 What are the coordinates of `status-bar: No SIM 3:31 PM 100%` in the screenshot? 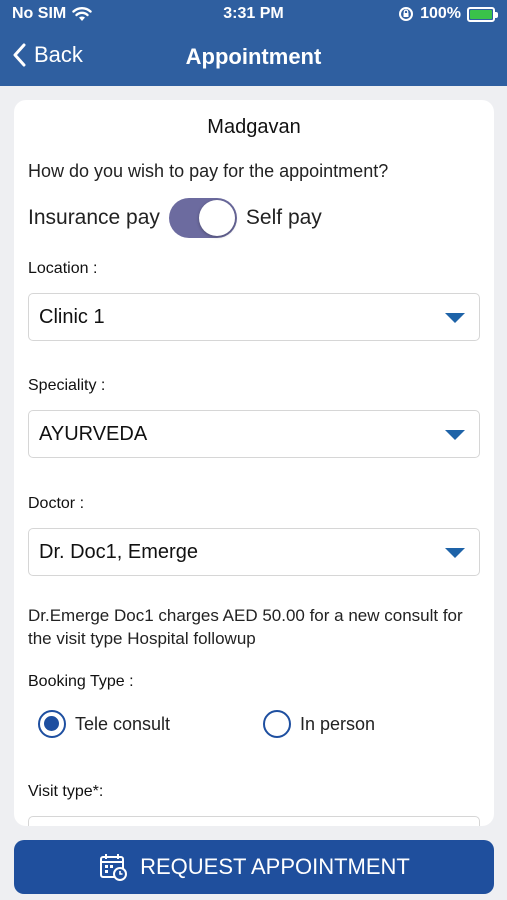 It's located at (253, 14).